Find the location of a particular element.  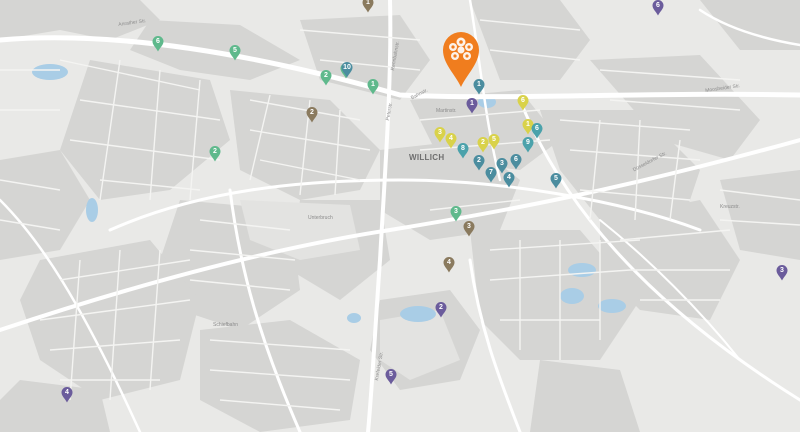

map-pin: 10 is located at coordinates (347, 70).